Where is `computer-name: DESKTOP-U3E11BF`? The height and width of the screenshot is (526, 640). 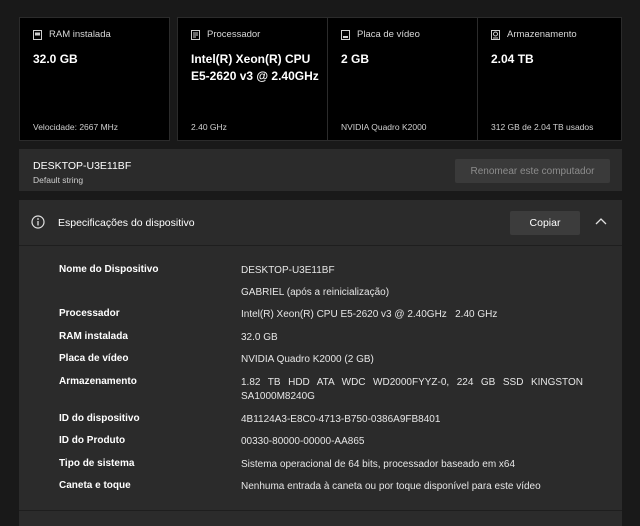 computer-name: DESKTOP-U3E11BF is located at coordinates (82, 166).